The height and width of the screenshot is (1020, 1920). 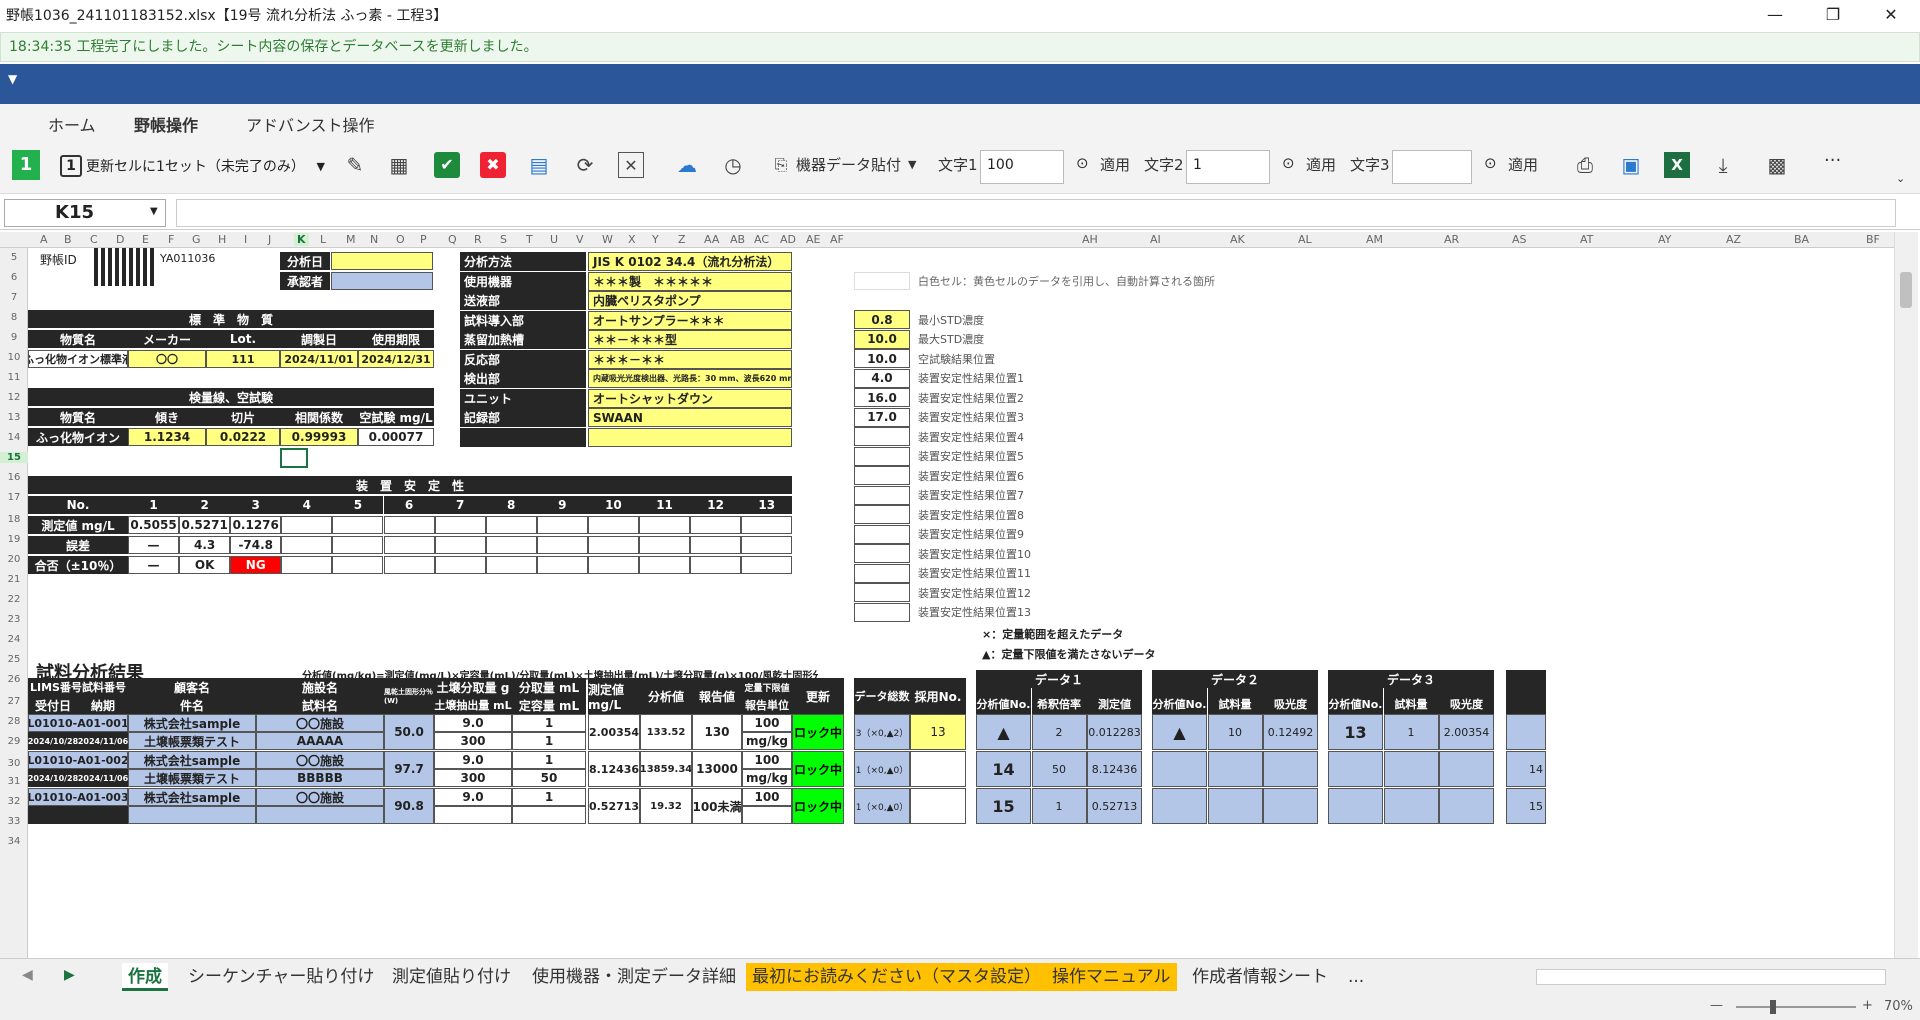 I want to click on result-facility: 〇〇施設, so click(x=320, y=723).